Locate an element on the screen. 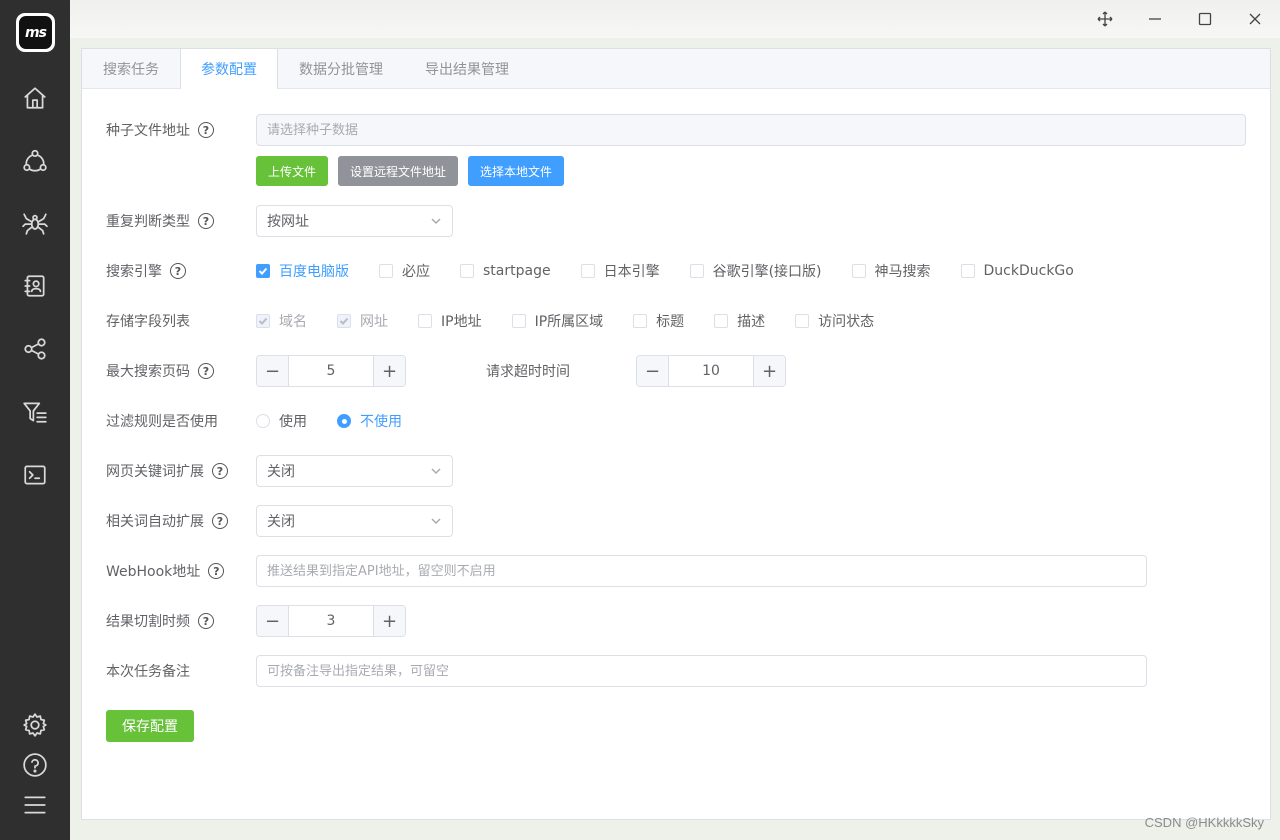  related-expand-label: 相关词自动扩展 ? is located at coordinates (181, 521).